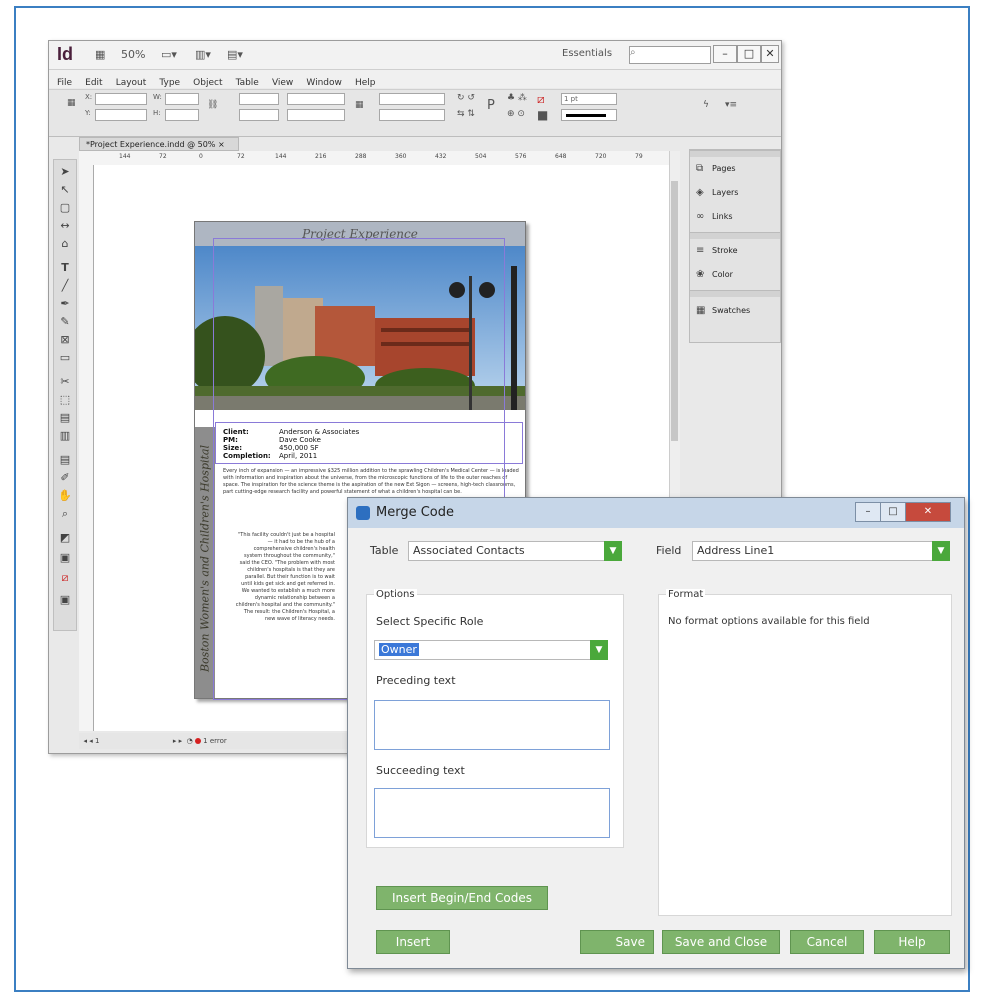 The width and height of the screenshot is (986, 997). Describe the element at coordinates (731, 105) in the screenshot. I see `panel-menu-icon: ▾≡` at that location.